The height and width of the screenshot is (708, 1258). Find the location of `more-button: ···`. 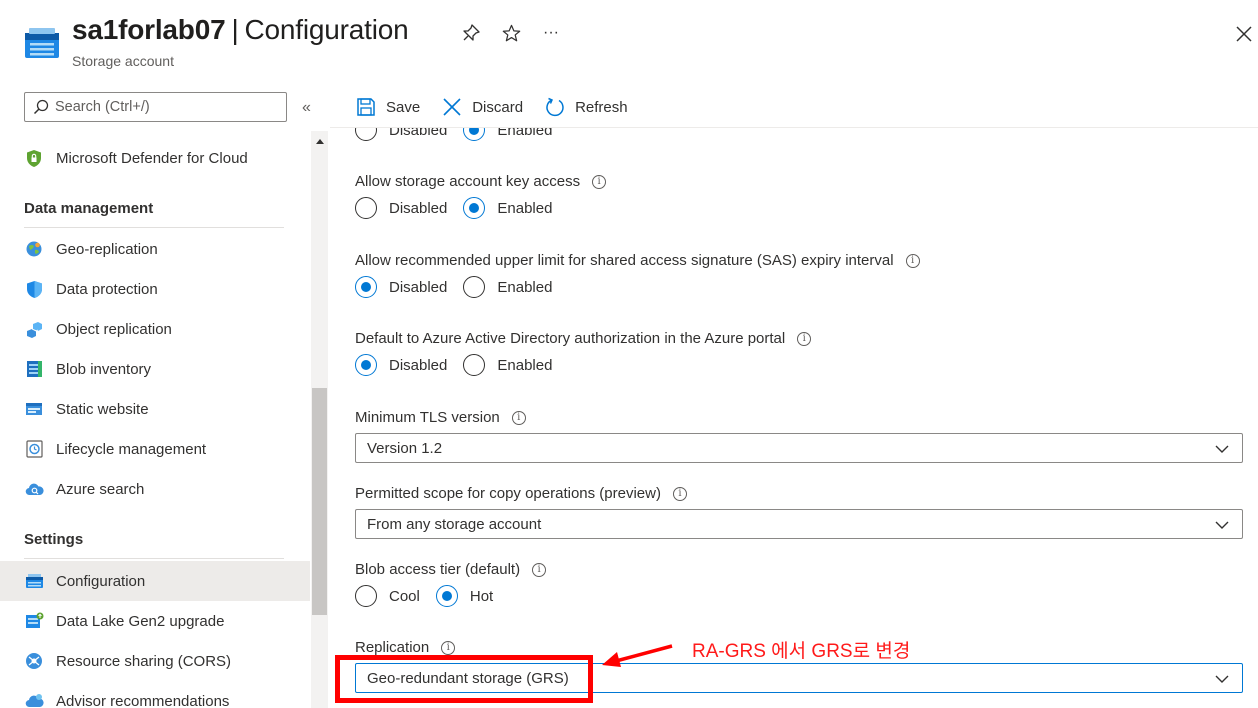

more-button: ··· is located at coordinates (551, 33).